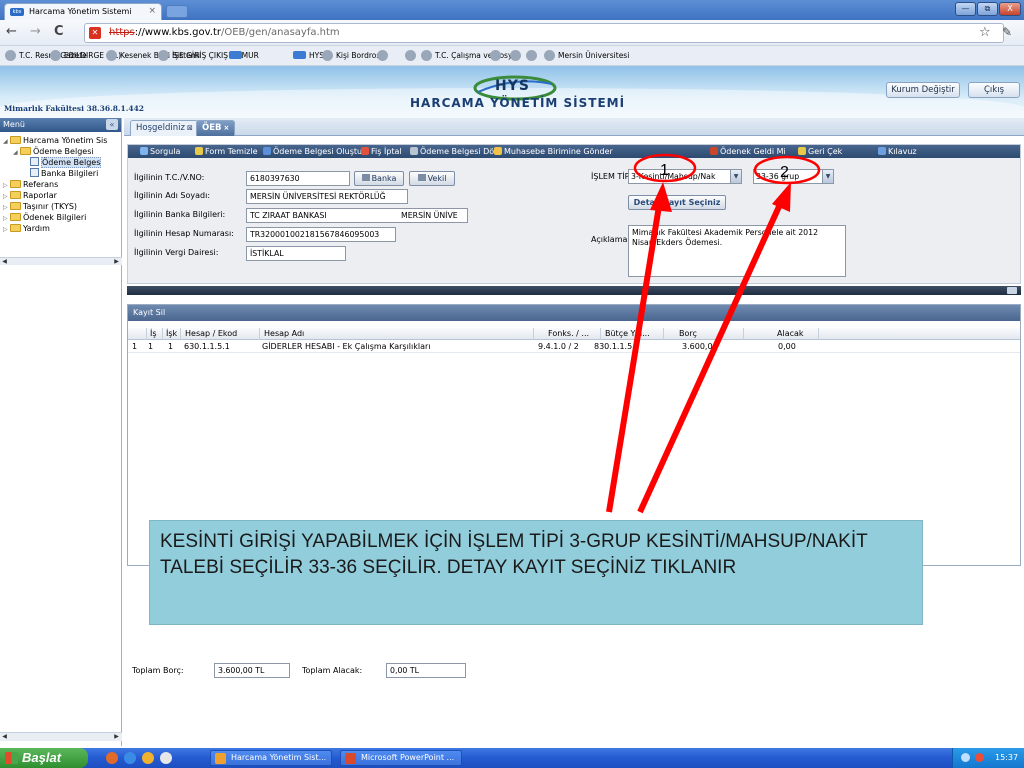  I want to click on cikis-button: Çıkış, so click(994, 90).